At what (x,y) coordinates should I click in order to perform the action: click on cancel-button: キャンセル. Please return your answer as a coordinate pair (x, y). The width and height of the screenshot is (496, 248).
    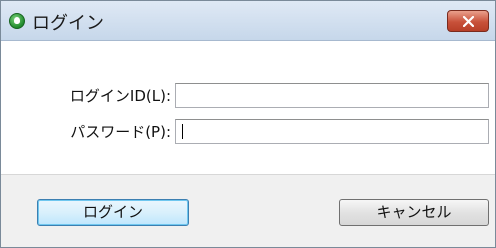
    Looking at the image, I should click on (414, 212).